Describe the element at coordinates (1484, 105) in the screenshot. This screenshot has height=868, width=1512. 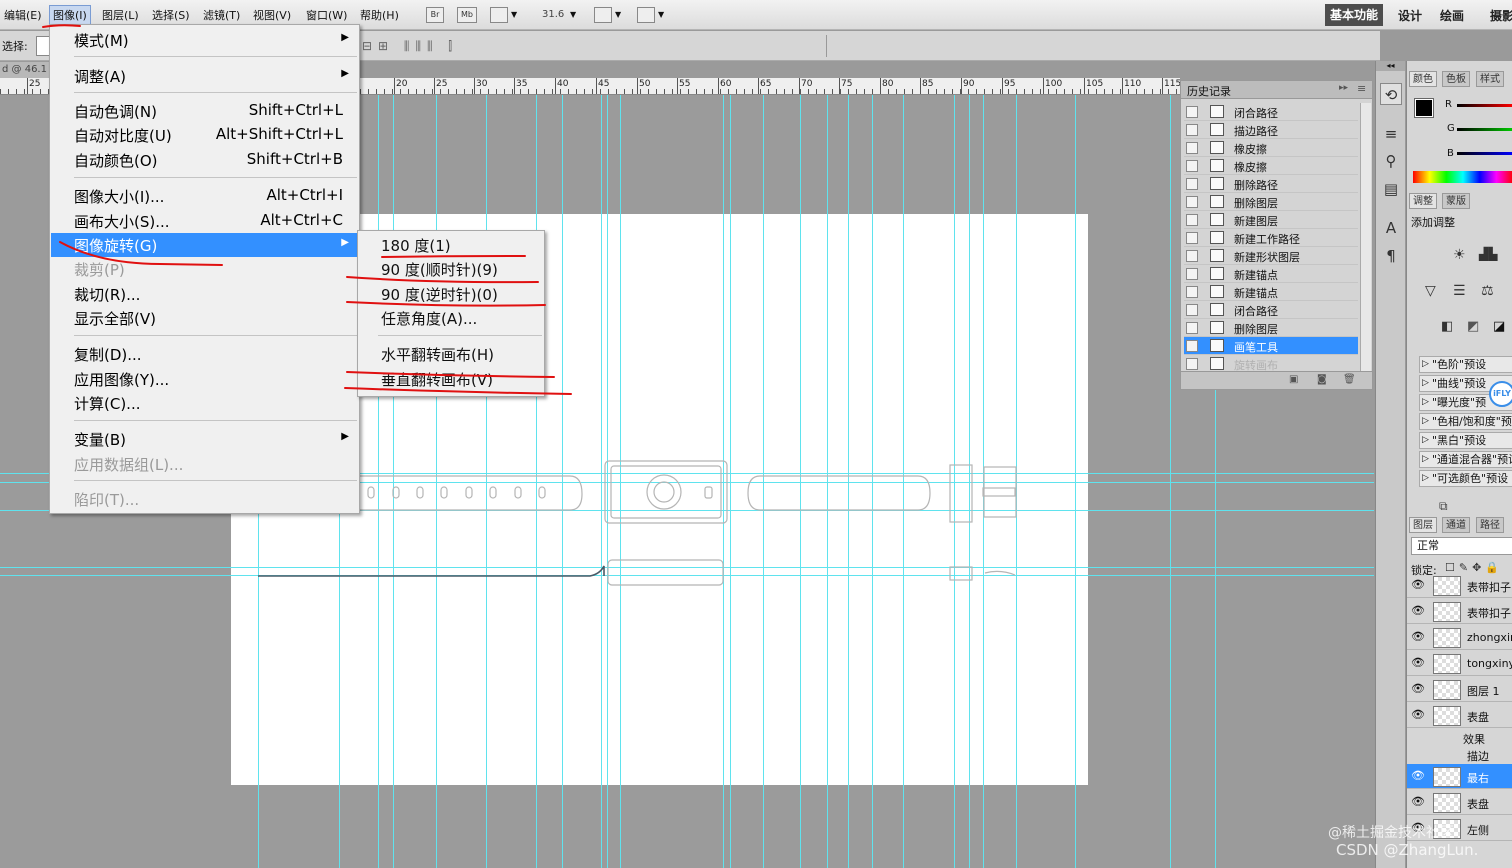
I see `red-slider` at that location.